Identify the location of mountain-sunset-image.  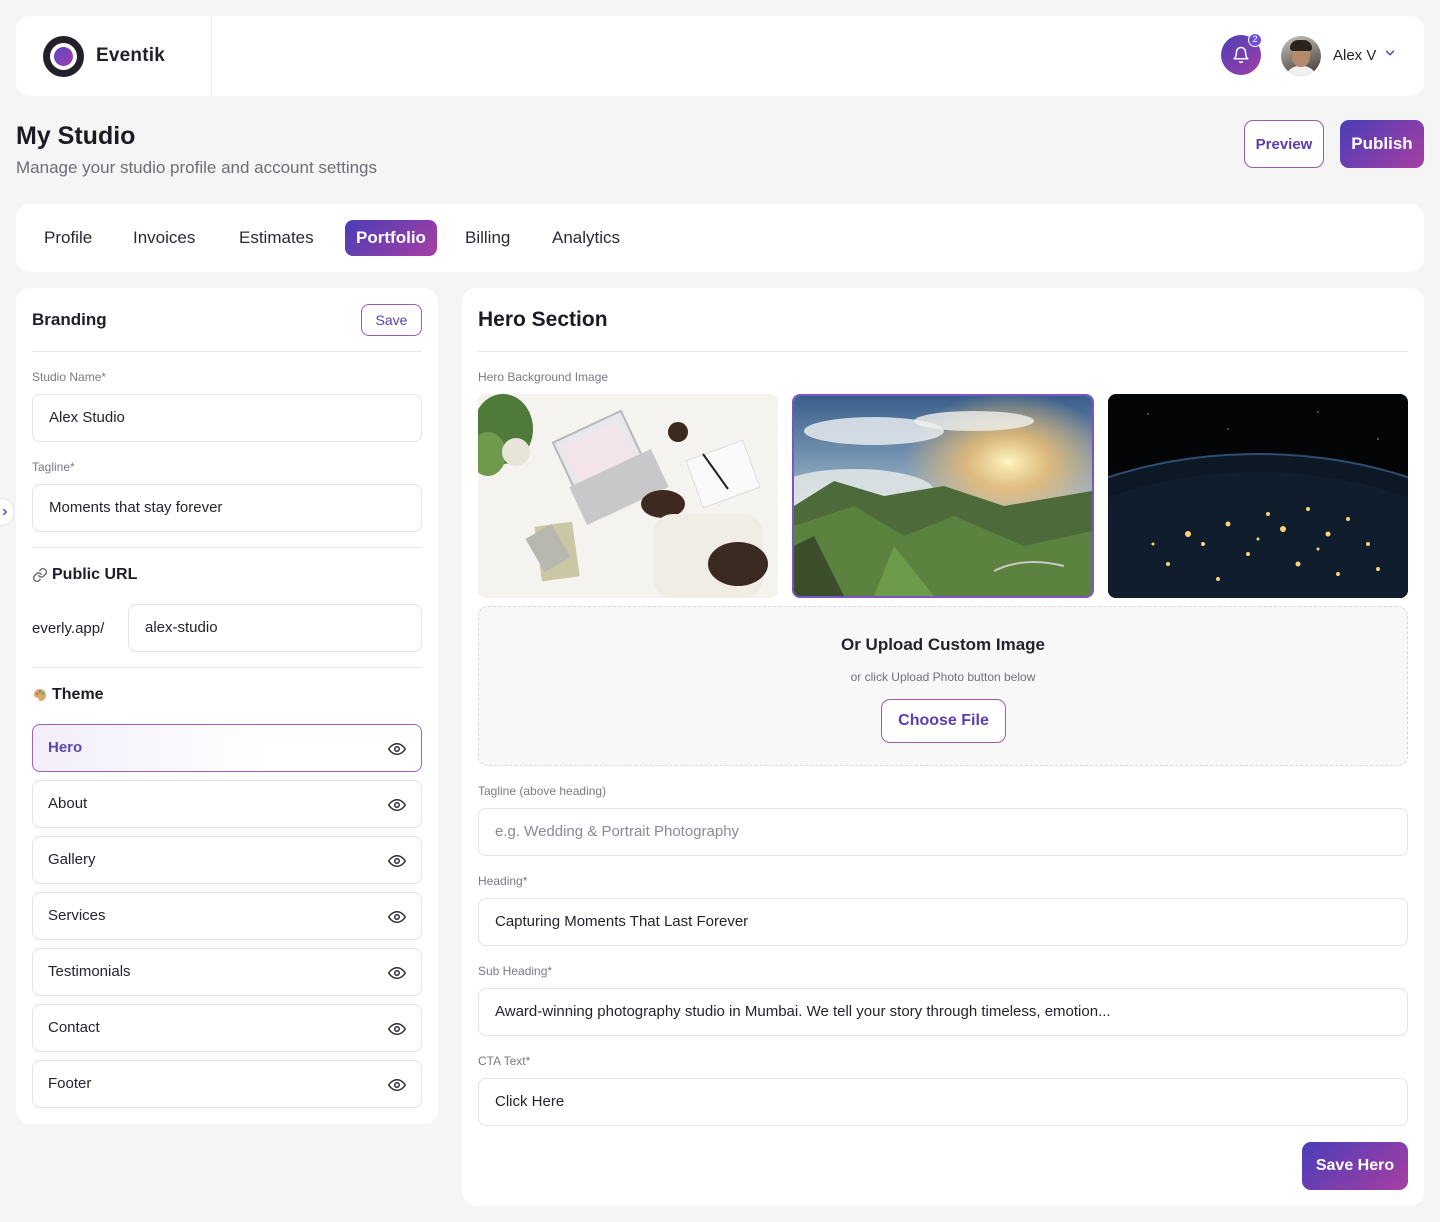
(943, 496).